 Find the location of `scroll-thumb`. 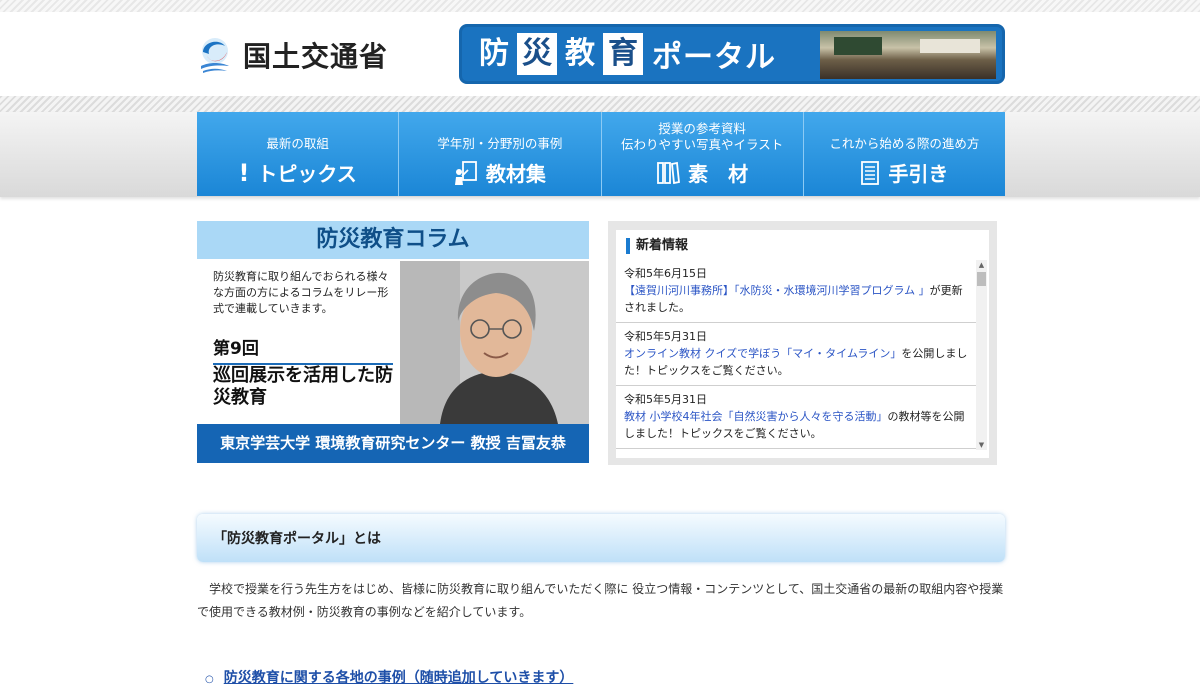

scroll-thumb is located at coordinates (981, 279).